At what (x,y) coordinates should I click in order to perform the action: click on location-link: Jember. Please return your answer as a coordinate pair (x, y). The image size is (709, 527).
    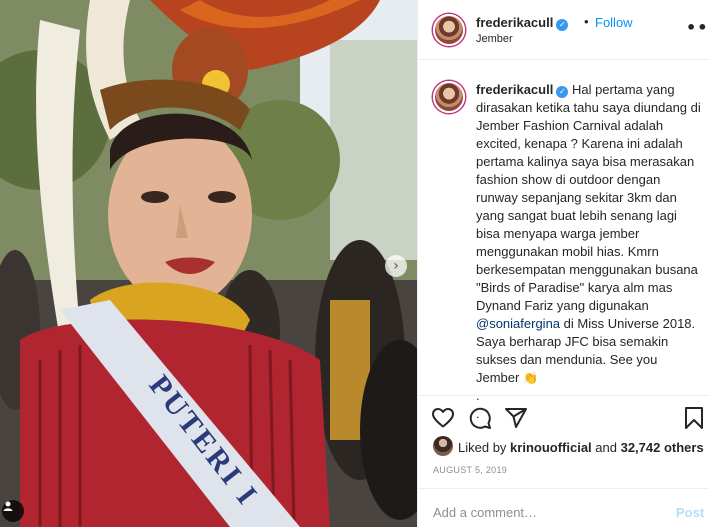
    Looking at the image, I should click on (494, 39).